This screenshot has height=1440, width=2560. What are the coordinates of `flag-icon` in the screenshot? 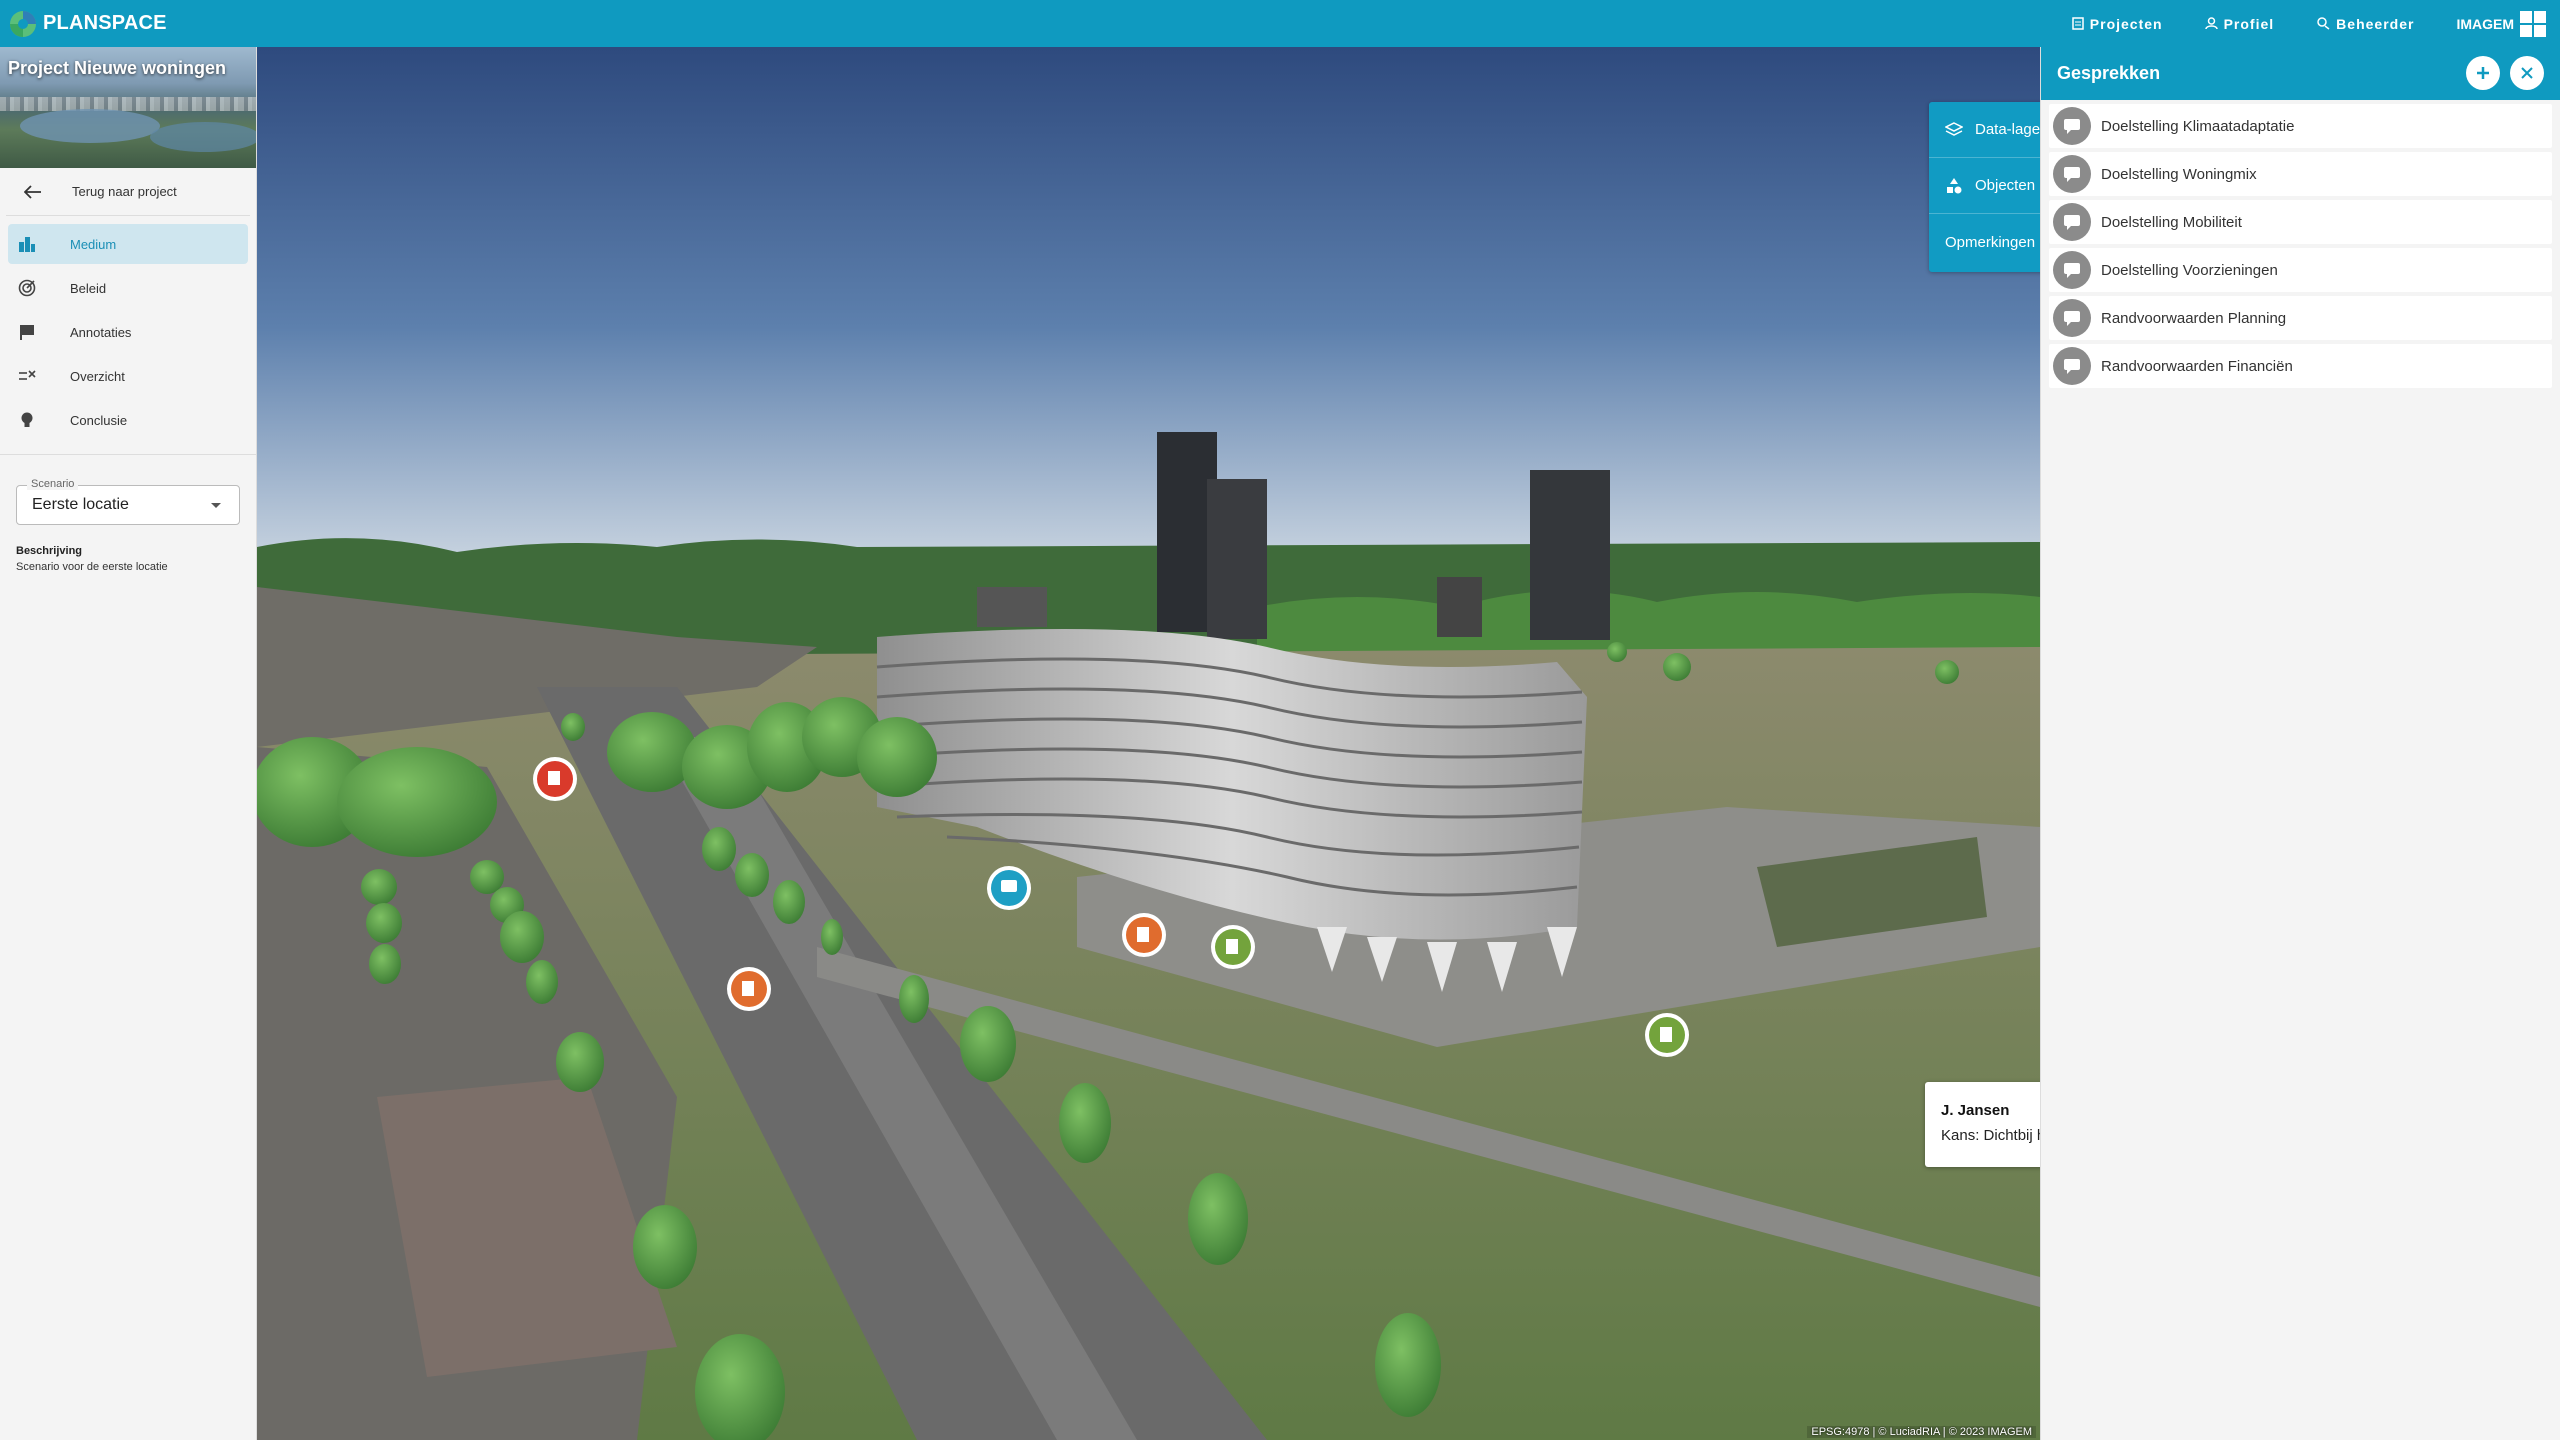 It's located at (27, 332).